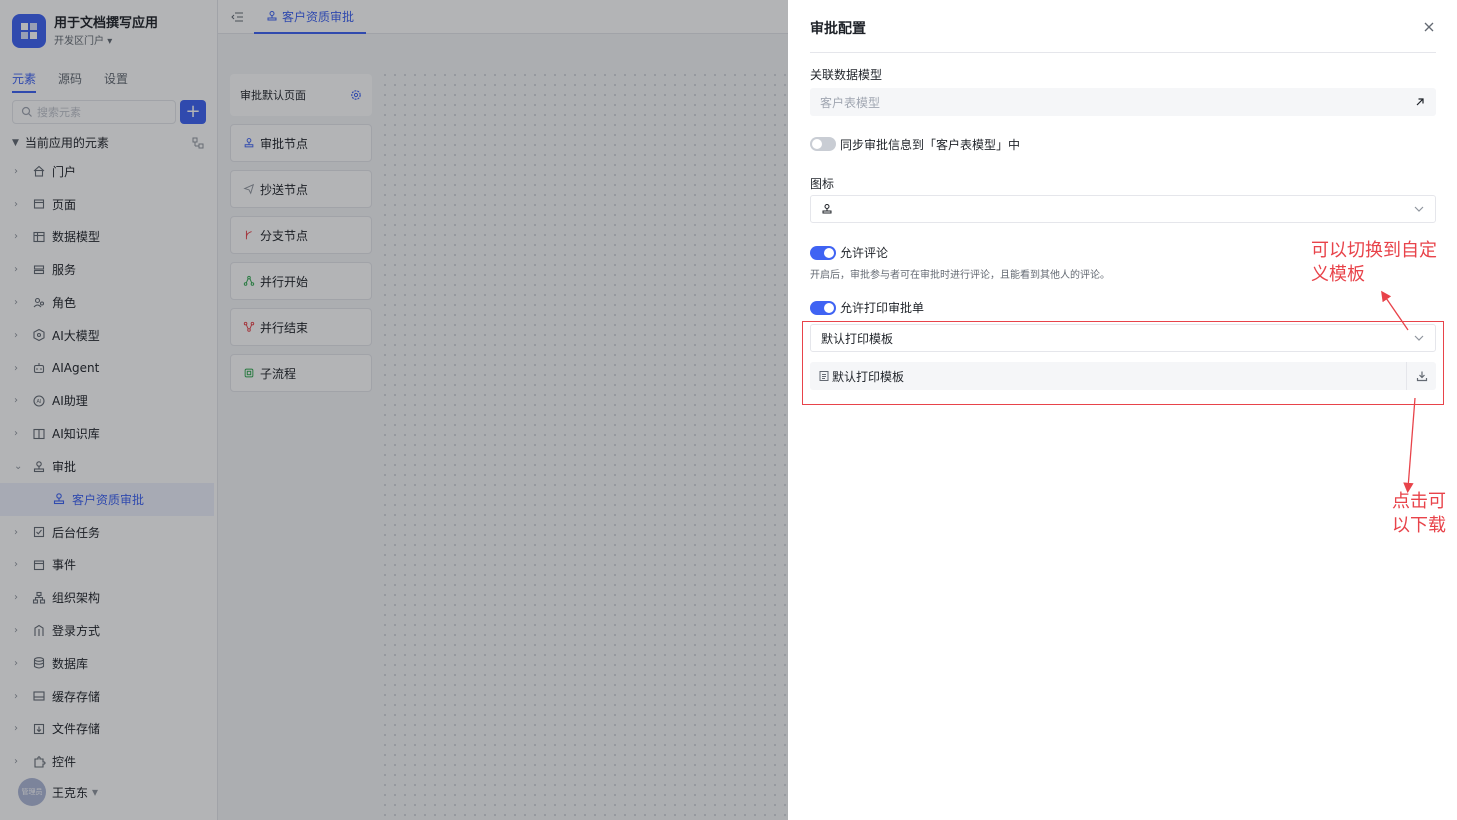 This screenshot has width=1457, height=820. Describe the element at coordinates (850, 102) in the screenshot. I see `model-value: 客户表模型` at that location.